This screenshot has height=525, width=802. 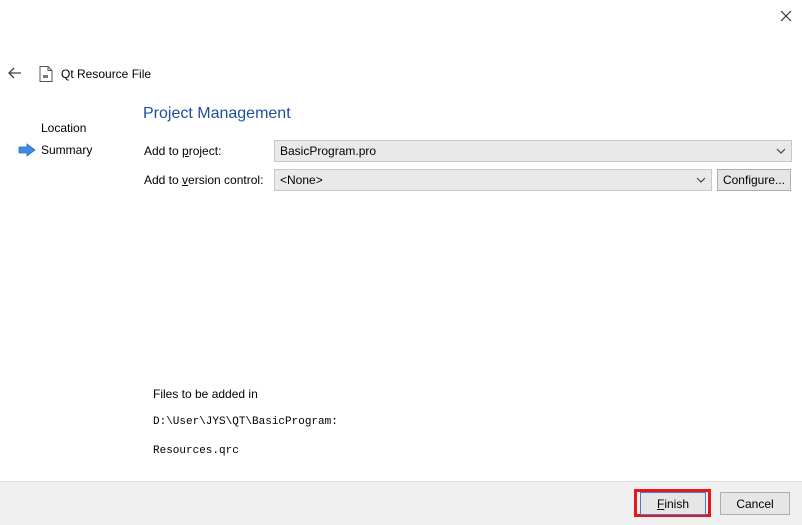 What do you see at coordinates (27, 150) in the screenshot?
I see `current-step-arrow-icon` at bounding box center [27, 150].